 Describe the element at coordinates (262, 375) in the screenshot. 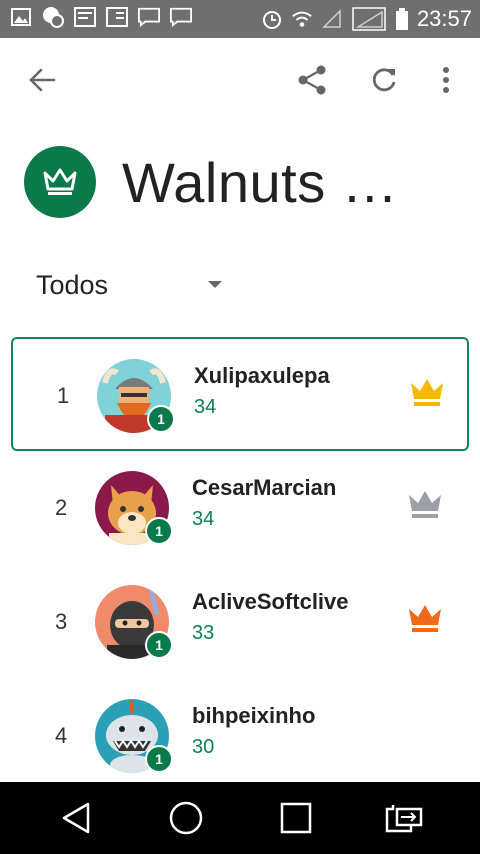

I see `player-name: Xulipaxulepa` at that location.